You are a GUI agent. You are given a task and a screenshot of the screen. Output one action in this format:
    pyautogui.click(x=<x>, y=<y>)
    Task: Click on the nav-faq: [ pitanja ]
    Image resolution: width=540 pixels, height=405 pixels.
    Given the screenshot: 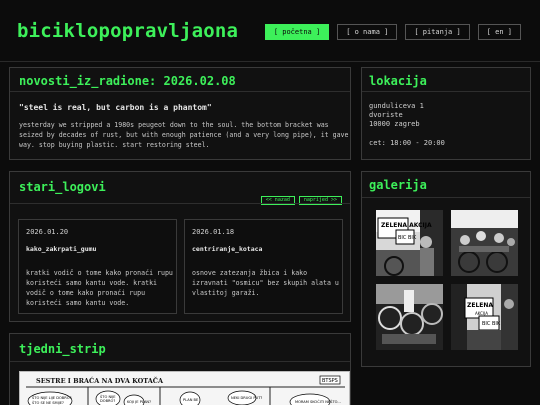 What is the action you would take?
    pyautogui.click(x=437, y=32)
    